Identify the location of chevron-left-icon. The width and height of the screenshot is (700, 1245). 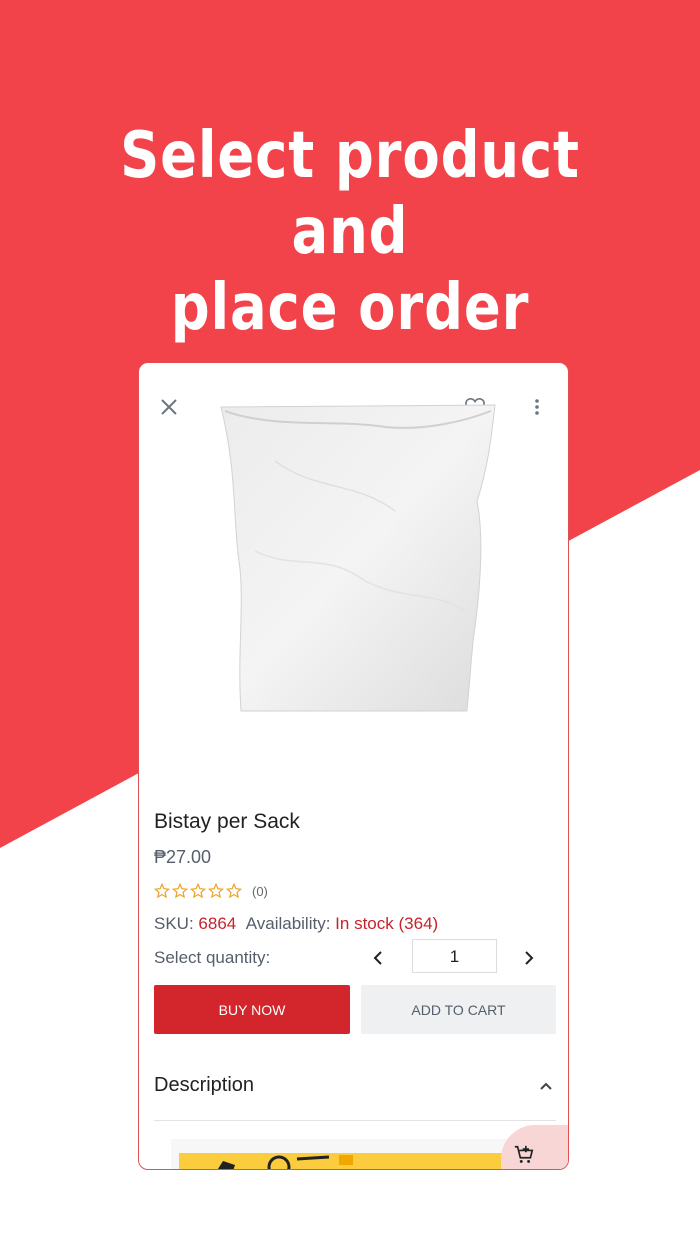
(377, 958).